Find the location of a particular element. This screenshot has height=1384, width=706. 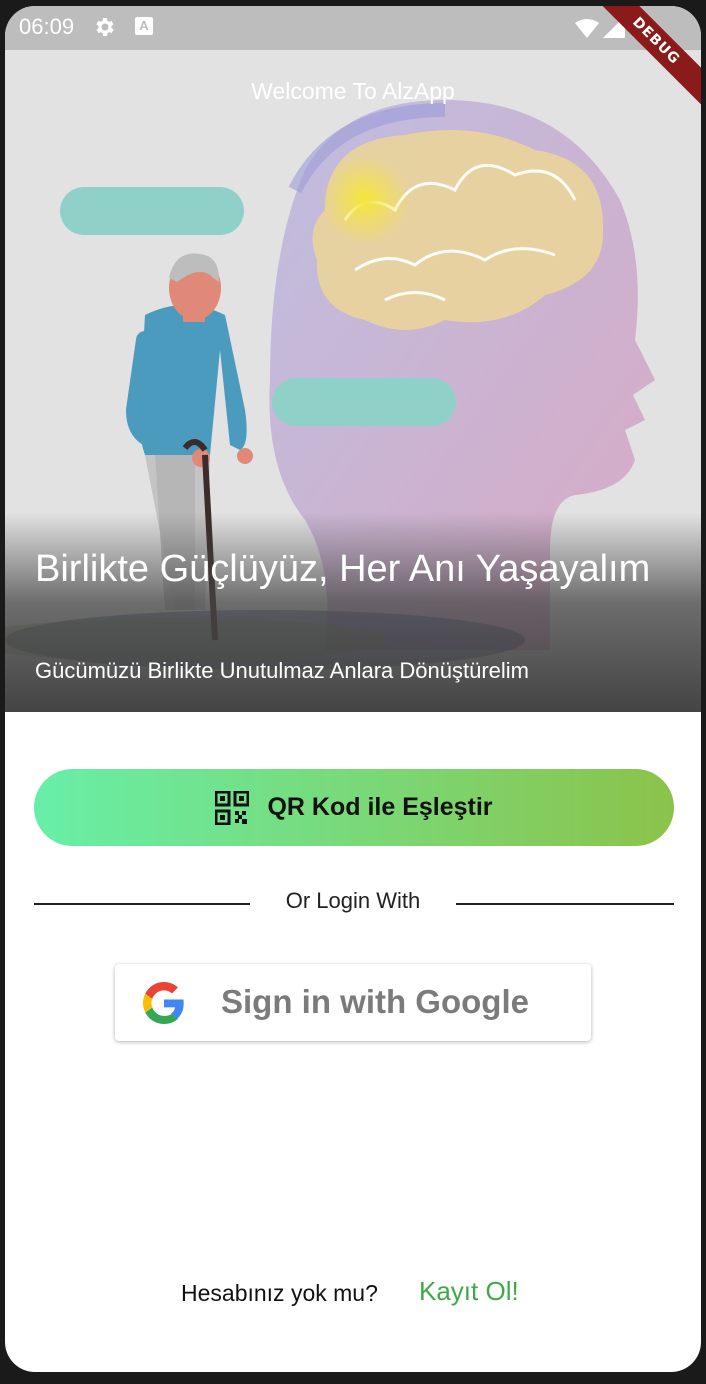

divider-line-right is located at coordinates (565, 904).